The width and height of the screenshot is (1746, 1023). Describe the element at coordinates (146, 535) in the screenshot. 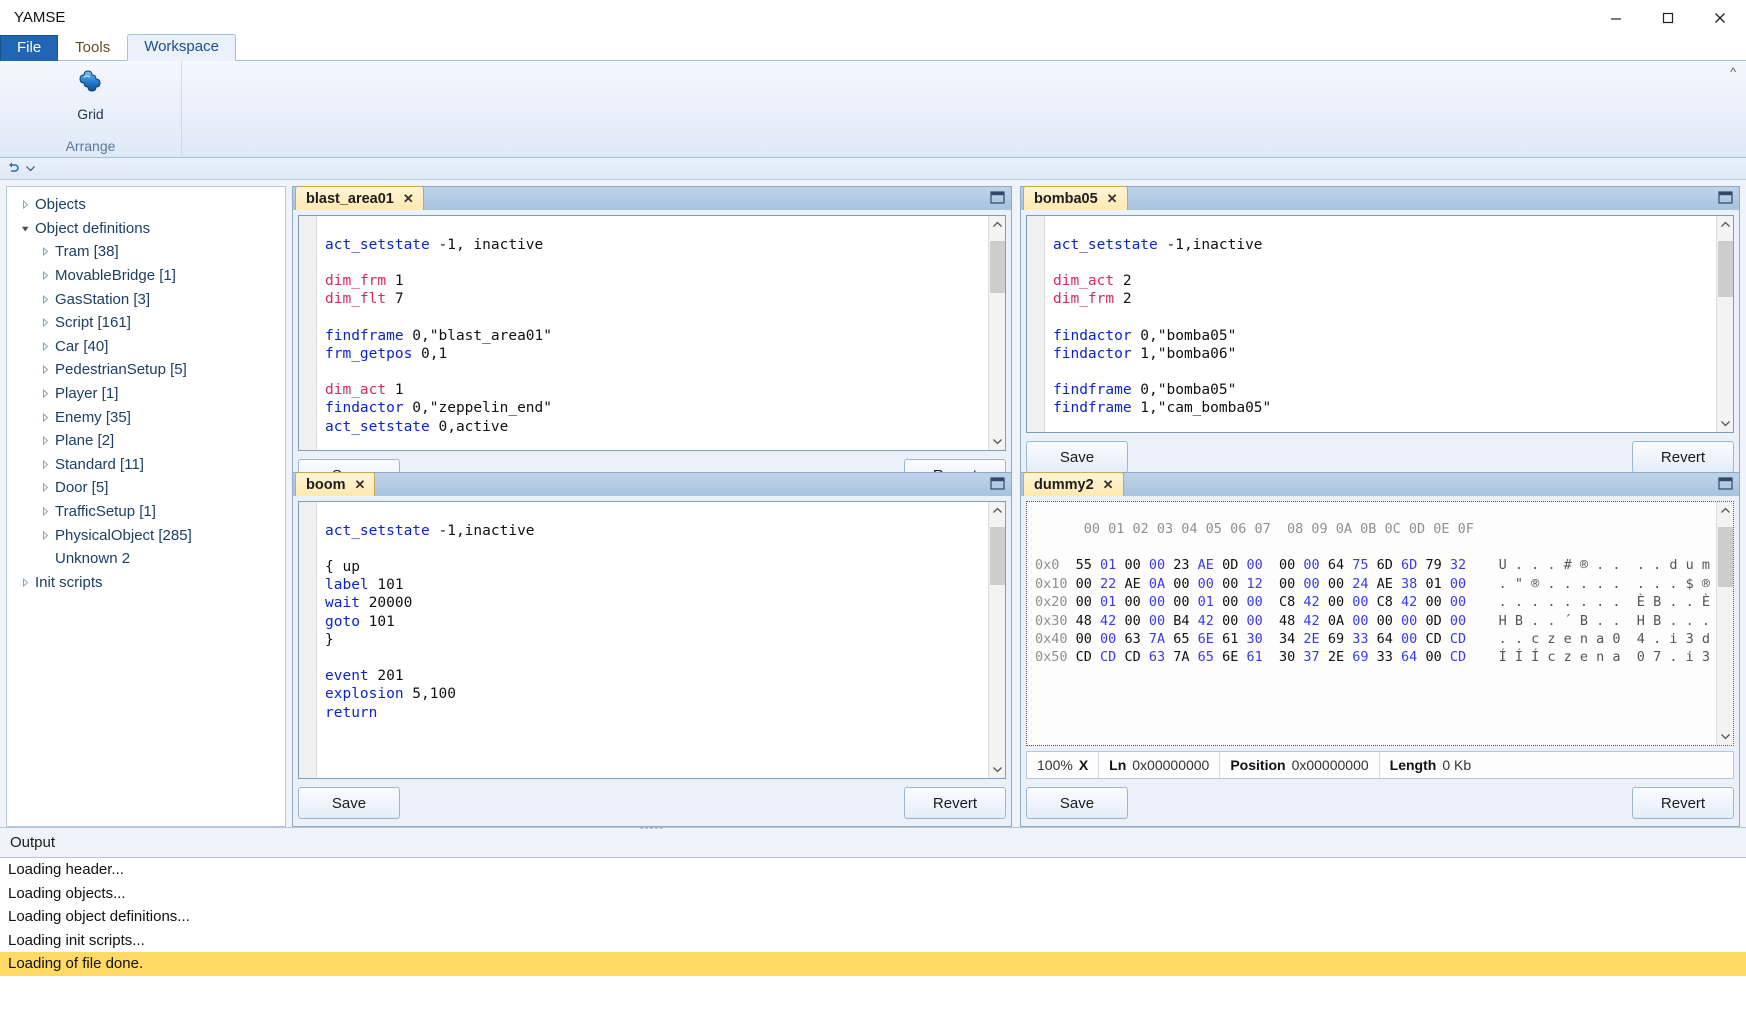

I see `tree-item-physicalobject: PhysicalObject [285]` at that location.